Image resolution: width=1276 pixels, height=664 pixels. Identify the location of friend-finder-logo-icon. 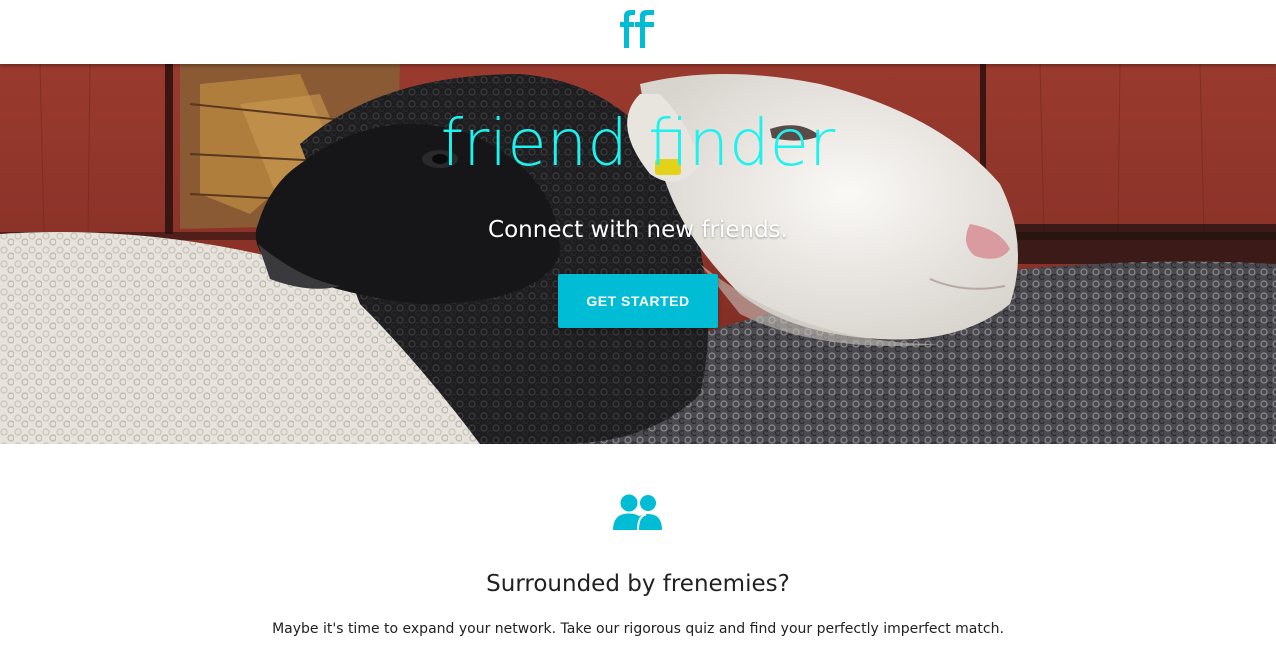
(638, 30).